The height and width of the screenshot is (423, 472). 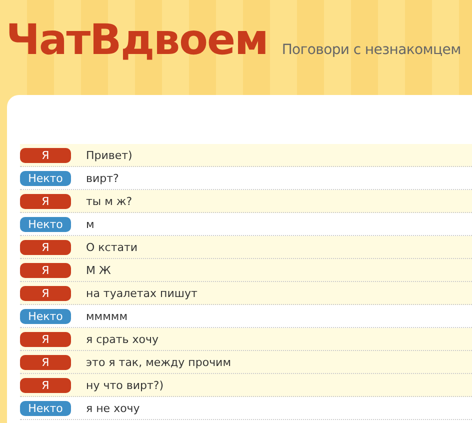 What do you see at coordinates (102, 178) in the screenshot?
I see `message-text: вирт?` at bounding box center [102, 178].